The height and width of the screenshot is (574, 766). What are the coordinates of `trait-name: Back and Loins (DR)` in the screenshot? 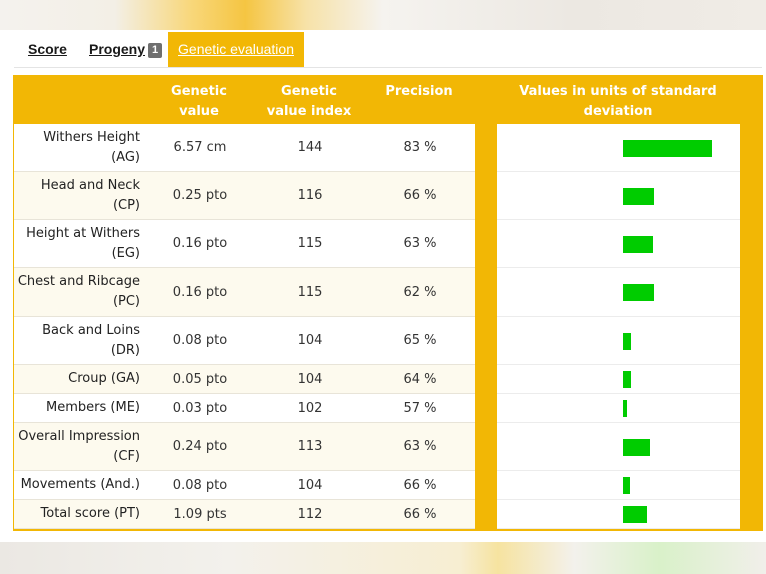 It's located at (91, 340).